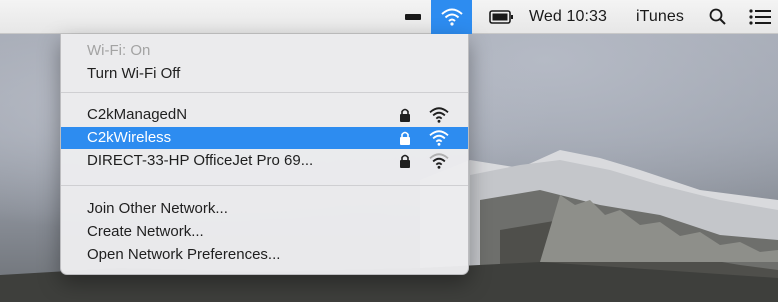 The image size is (778, 302). I want to click on menubar-clock: Wed 10:33, so click(568, 17).